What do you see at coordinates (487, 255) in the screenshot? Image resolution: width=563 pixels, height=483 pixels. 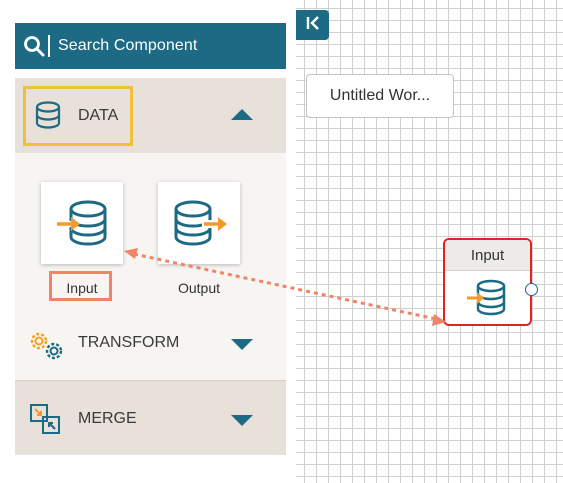 I see `input-node-title: Input` at bounding box center [487, 255].